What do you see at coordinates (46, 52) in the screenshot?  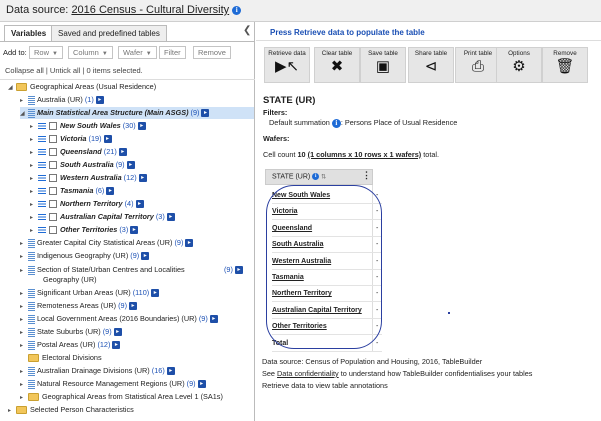 I see `add-row-button: Row ▼` at bounding box center [46, 52].